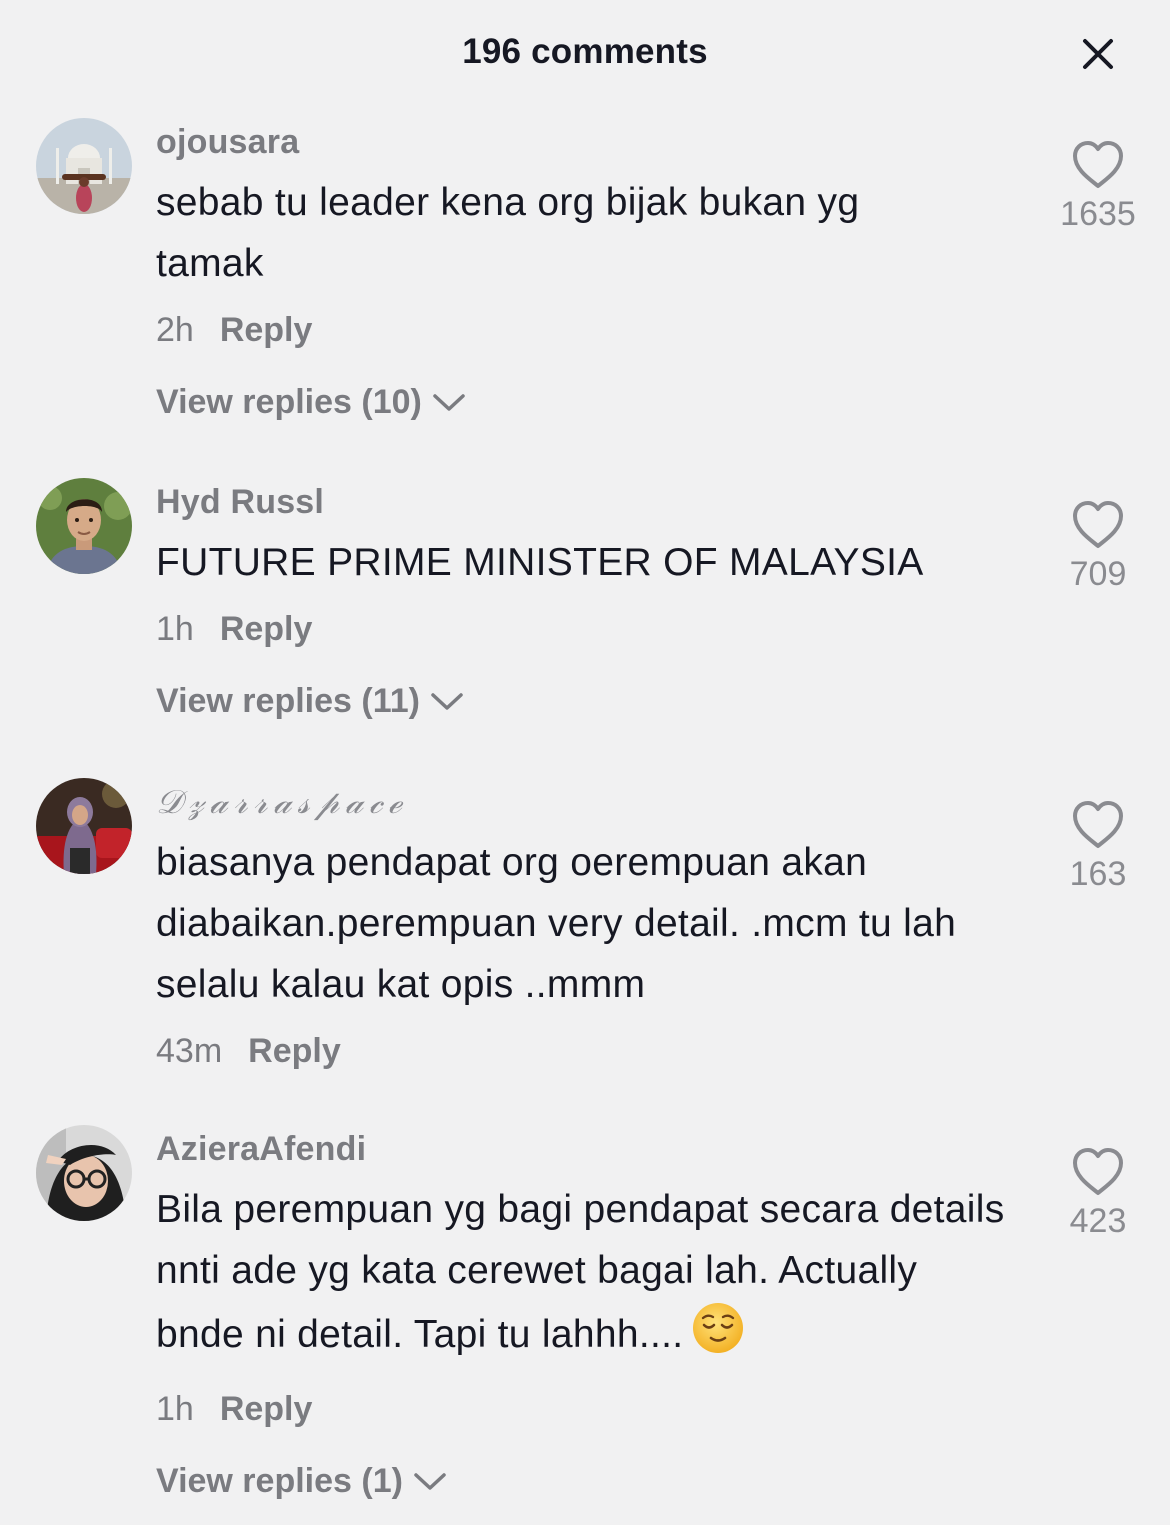  I want to click on like-count: 163, so click(1098, 874).